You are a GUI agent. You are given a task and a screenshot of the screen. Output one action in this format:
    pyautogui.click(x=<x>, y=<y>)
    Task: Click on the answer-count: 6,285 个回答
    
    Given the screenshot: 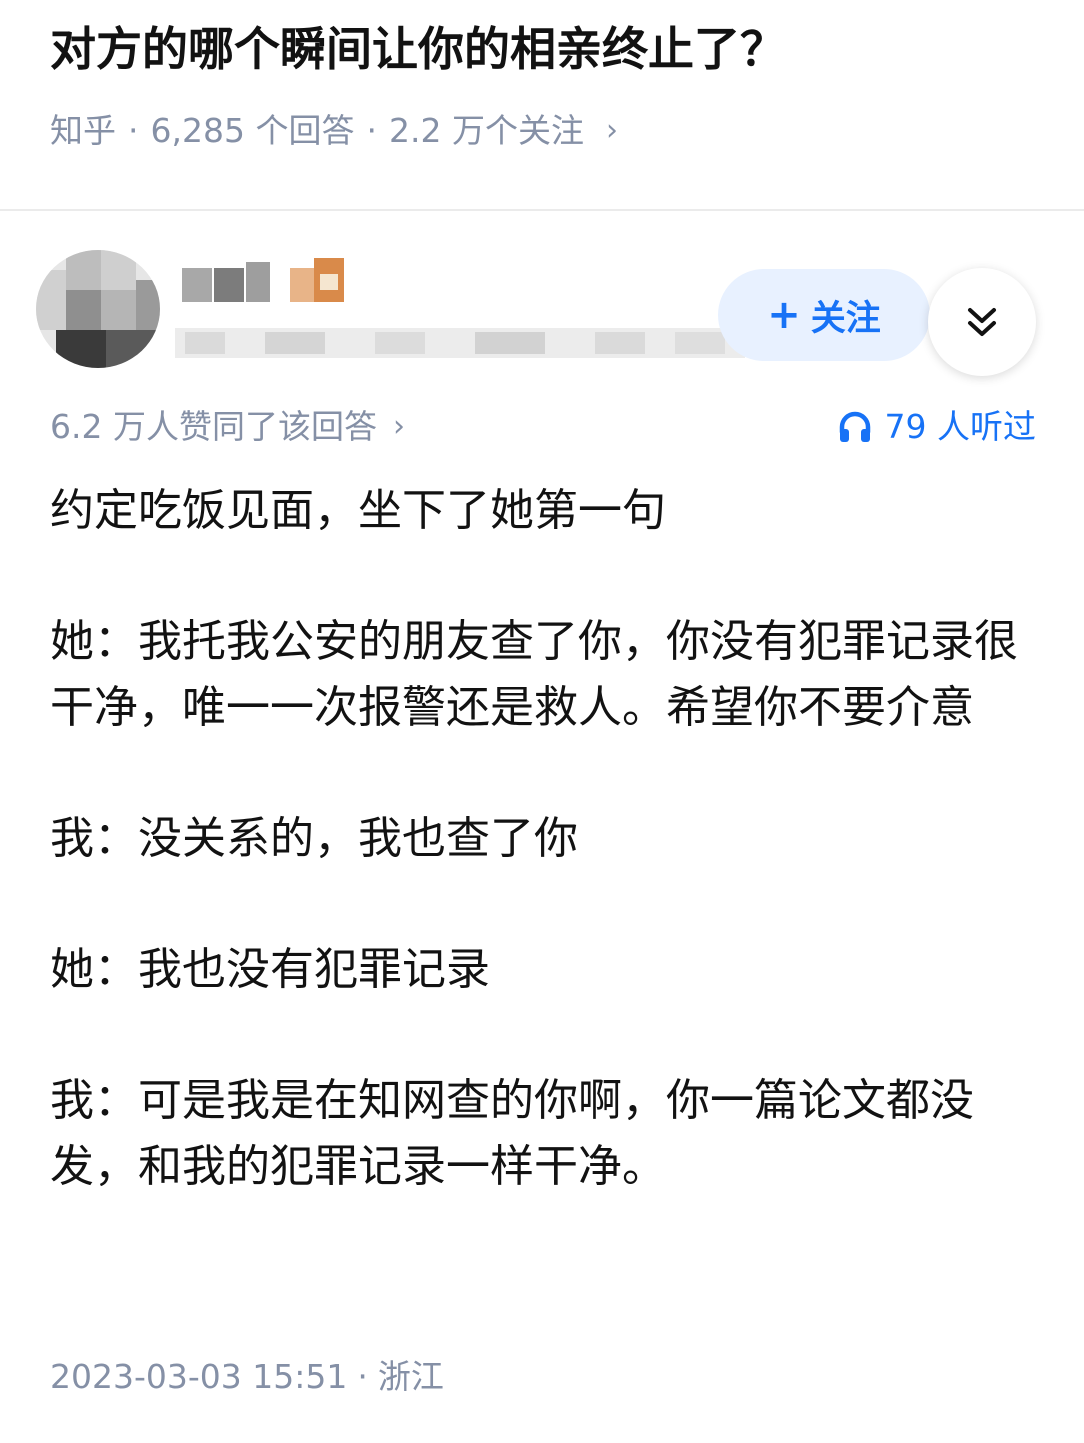 What is the action you would take?
    pyautogui.click(x=252, y=130)
    